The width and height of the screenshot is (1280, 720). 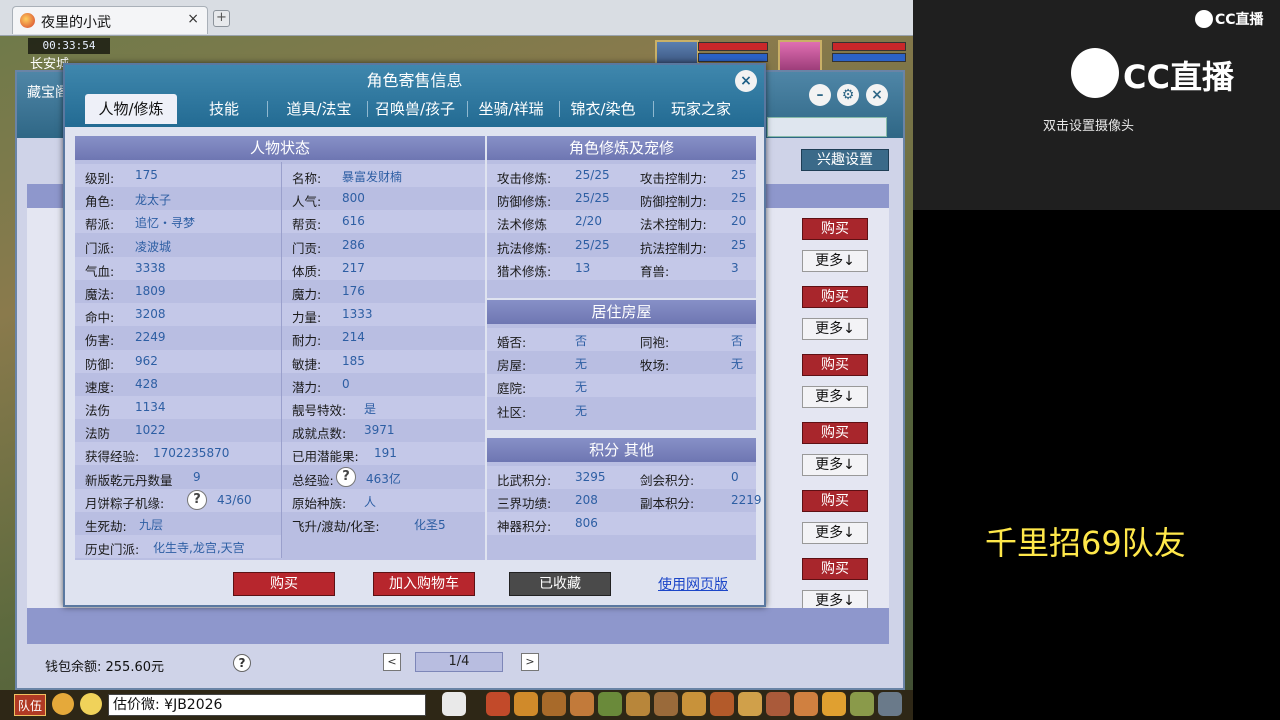 What do you see at coordinates (522, 225) in the screenshot?
I see `info-label: 法术修炼` at bounding box center [522, 225].